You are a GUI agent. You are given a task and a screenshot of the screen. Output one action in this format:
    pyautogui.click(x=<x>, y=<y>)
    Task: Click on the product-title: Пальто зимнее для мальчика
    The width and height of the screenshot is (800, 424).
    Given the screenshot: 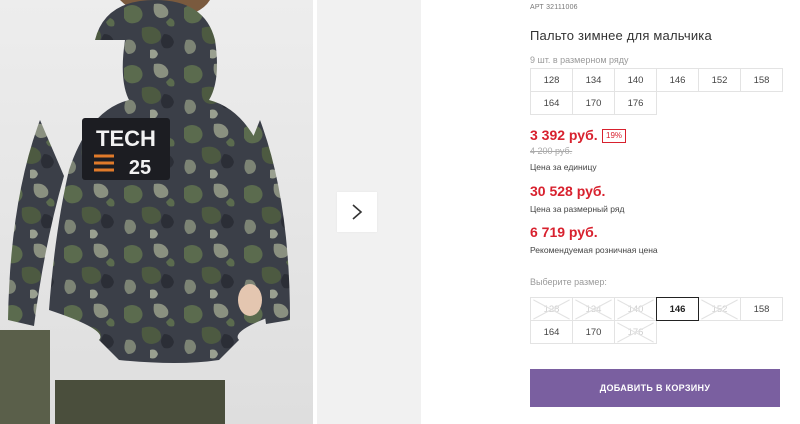 What is the action you would take?
    pyautogui.click(x=621, y=35)
    